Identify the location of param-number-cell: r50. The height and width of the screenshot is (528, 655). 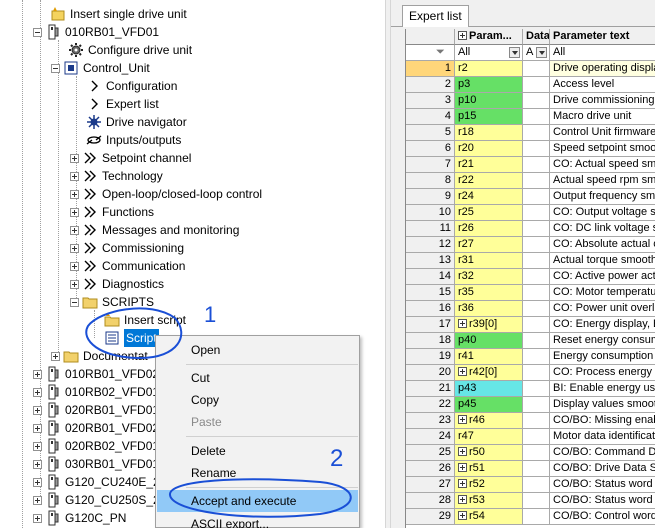
(489, 453).